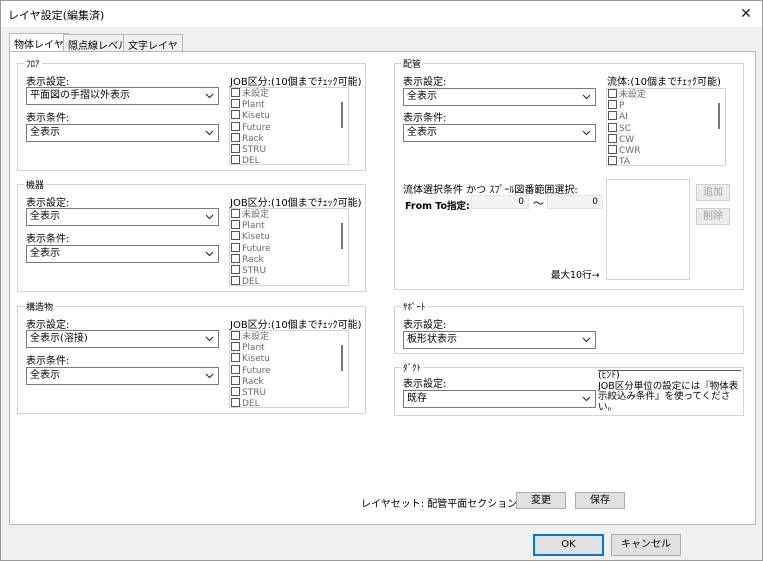 Image resolution: width=763 pixels, height=561 pixels. What do you see at coordinates (122, 339) in the screenshot?
I see `structure-display-setting-combo: 全表示(溶接)` at bounding box center [122, 339].